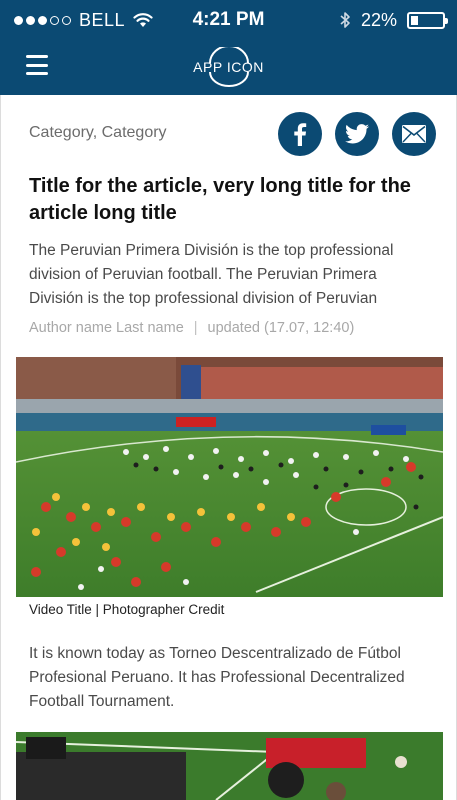  I want to click on app-header: BELL 4:21 PM 22% APP ICON, so click(228, 47).